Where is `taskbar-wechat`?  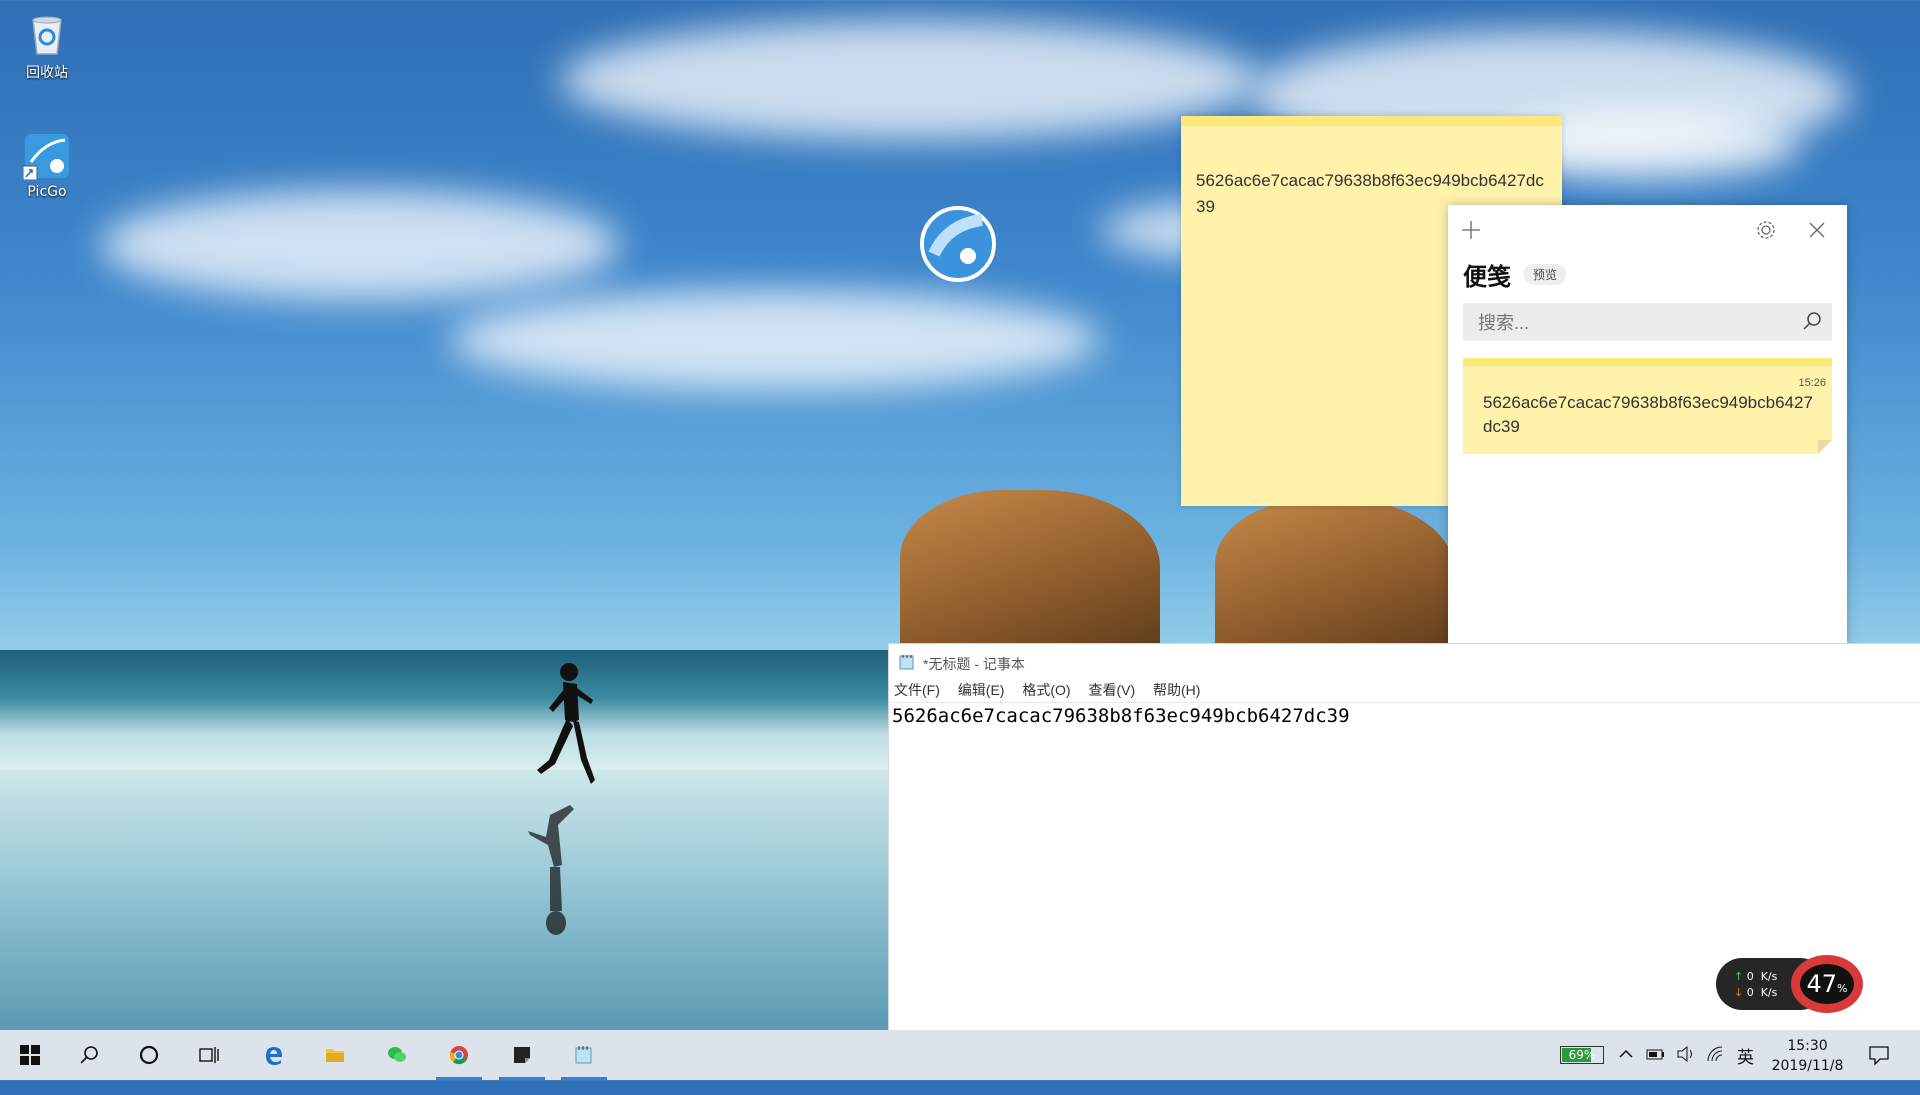
taskbar-wechat is located at coordinates (397, 1055).